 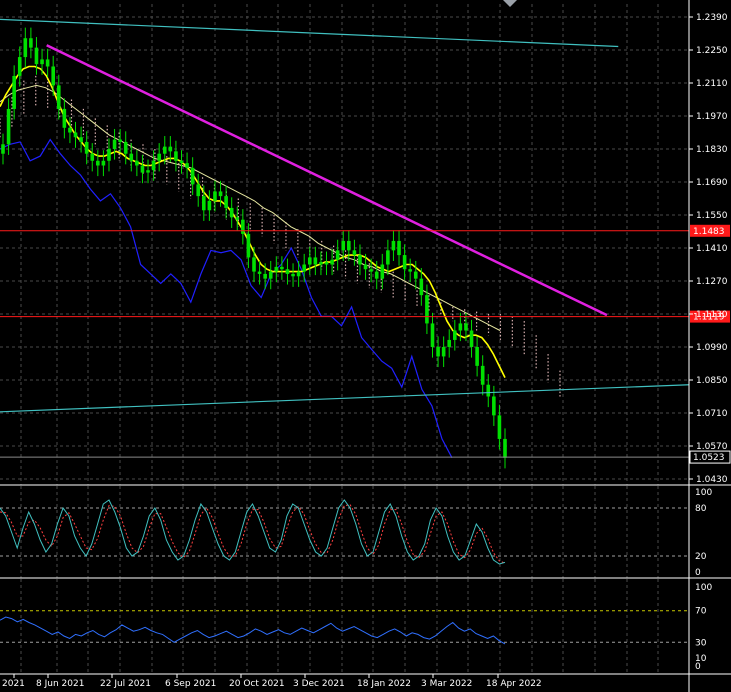 What do you see at coordinates (257, 684) in the screenshot?
I see `x-tick-label: 20 Oct 2021` at bounding box center [257, 684].